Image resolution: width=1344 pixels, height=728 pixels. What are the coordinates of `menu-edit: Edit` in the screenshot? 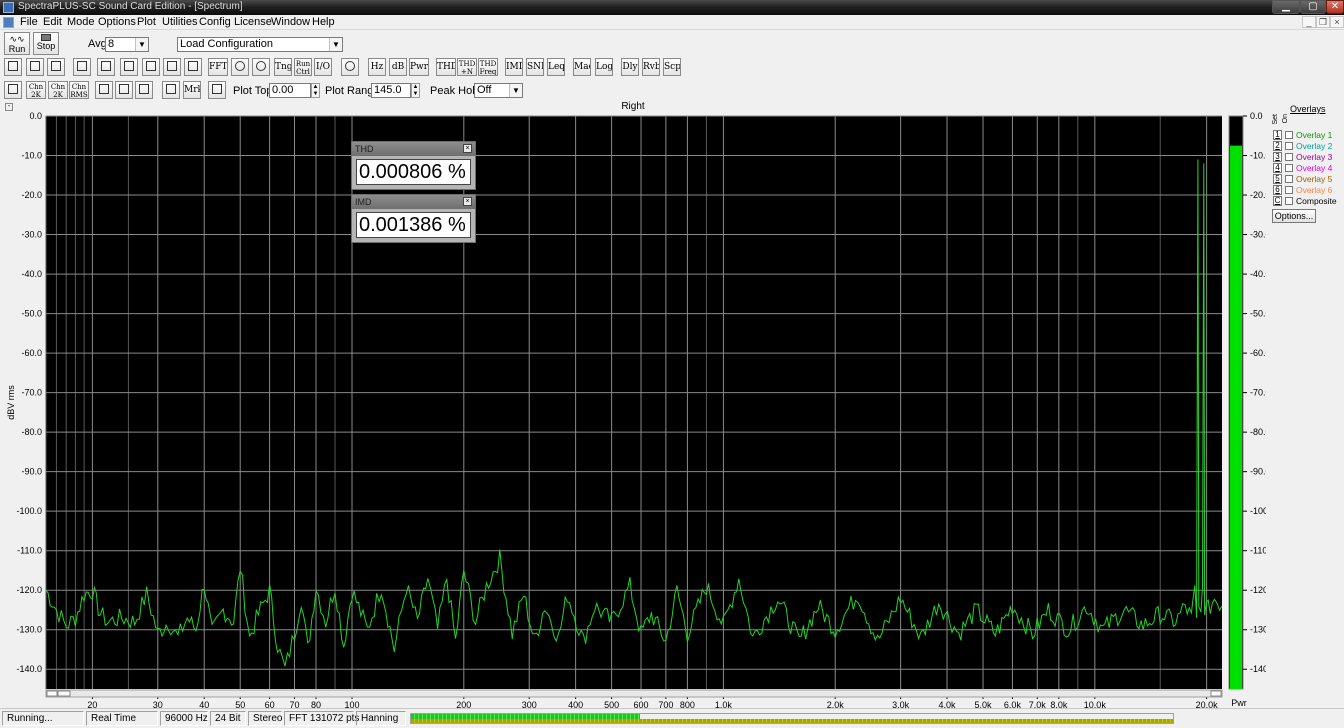 It's located at (52, 22).